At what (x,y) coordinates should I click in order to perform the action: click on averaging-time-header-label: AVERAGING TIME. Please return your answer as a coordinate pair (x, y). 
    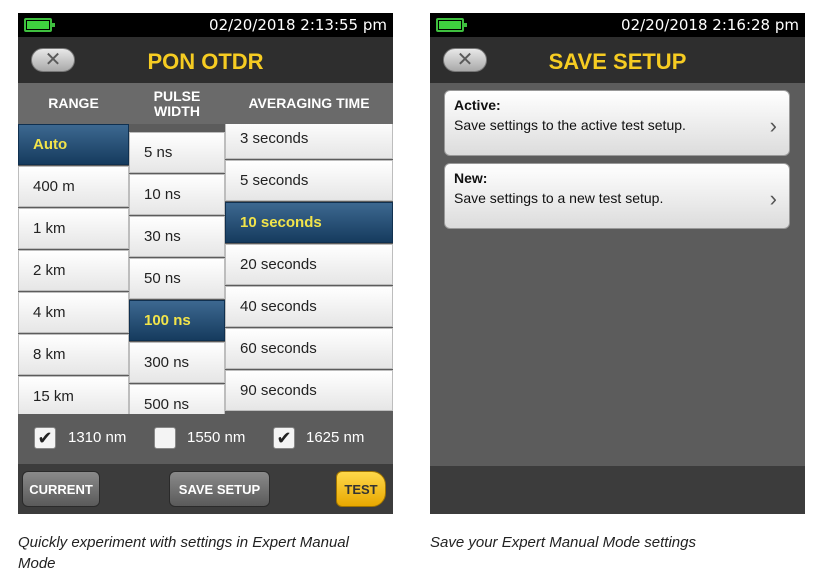
    Looking at the image, I should click on (309, 103).